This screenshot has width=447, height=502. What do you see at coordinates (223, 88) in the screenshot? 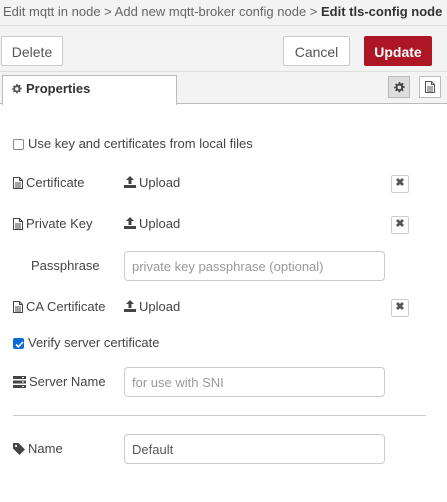
I see `tab-bar: Properties` at bounding box center [223, 88].